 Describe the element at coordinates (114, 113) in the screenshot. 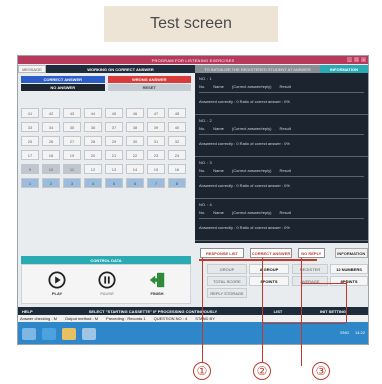

I see `seat-cell: 45` at that location.